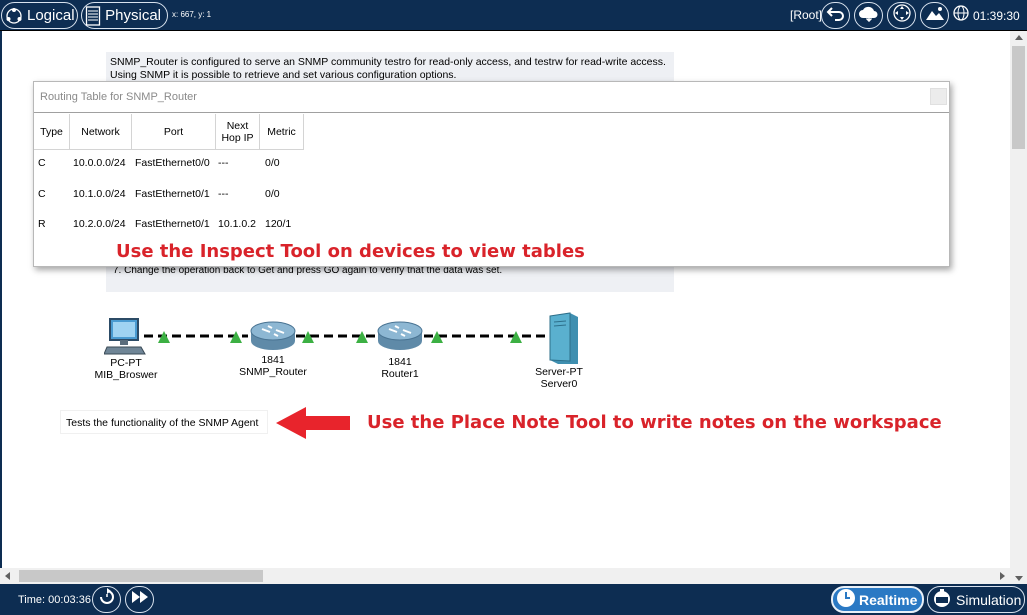  I want to click on power-cycle-button, so click(106, 599).